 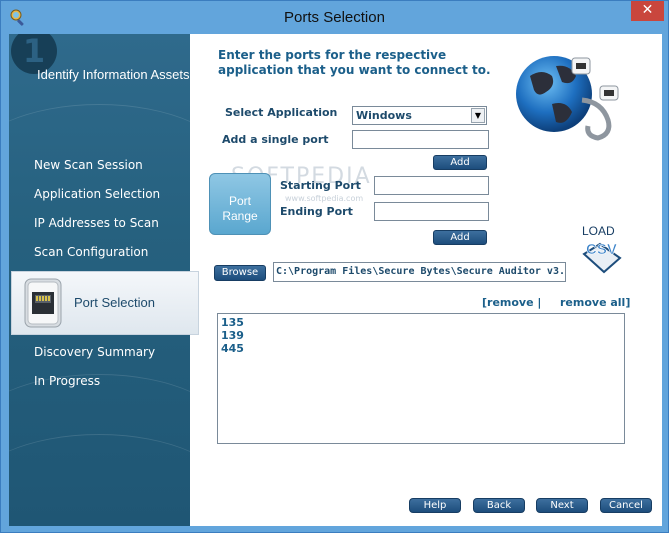 I want to click on single-port-label: Add a single port, so click(x=275, y=139).